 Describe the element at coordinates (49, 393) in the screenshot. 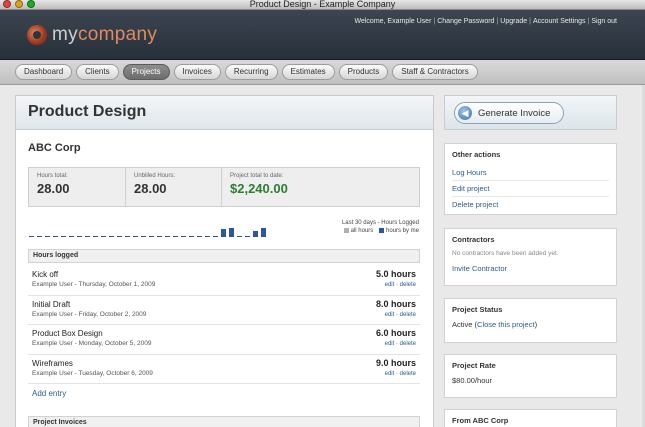

I see `add-entry-link: Add entry` at that location.